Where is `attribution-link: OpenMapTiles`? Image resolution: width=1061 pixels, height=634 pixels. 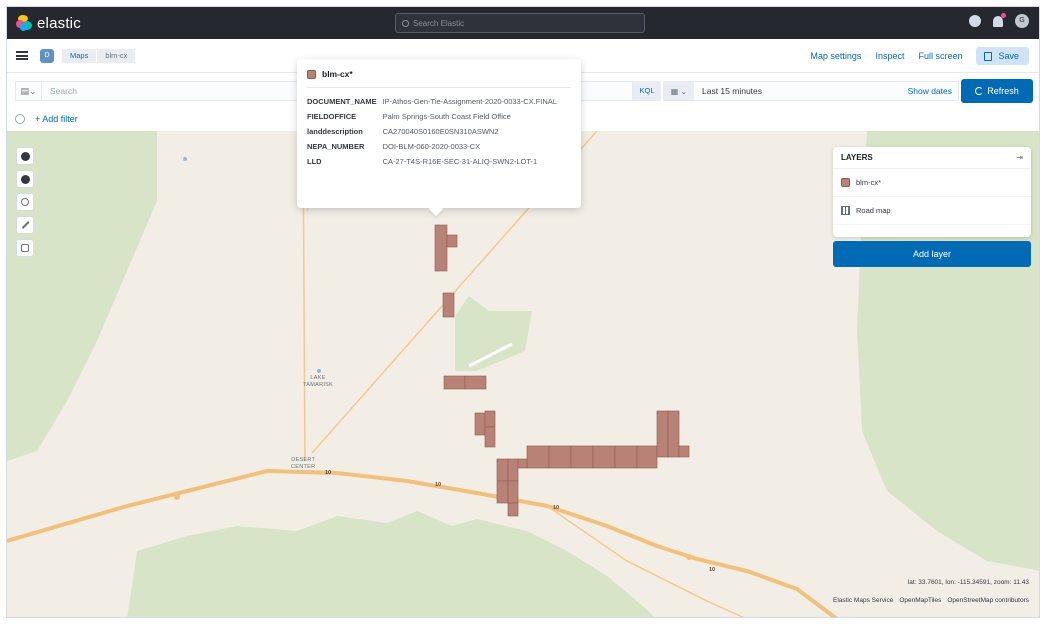 attribution-link: OpenMapTiles is located at coordinates (920, 600).